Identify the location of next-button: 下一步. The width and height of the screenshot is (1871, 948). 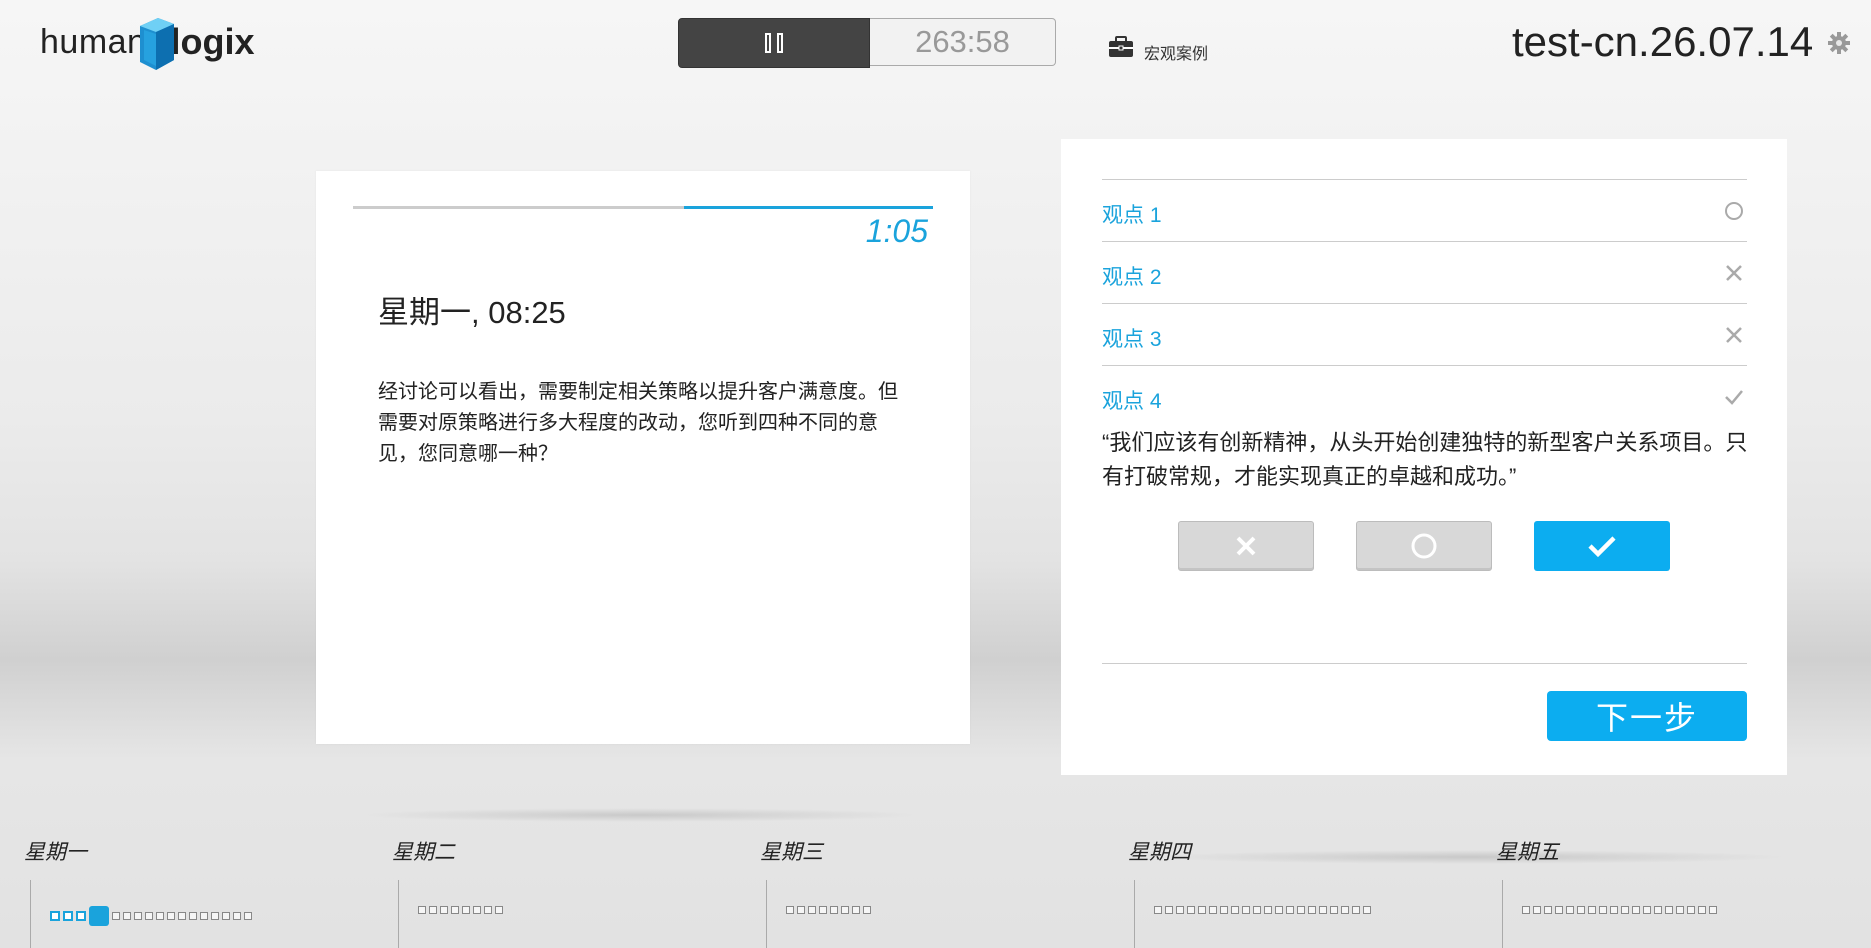
(1647, 716).